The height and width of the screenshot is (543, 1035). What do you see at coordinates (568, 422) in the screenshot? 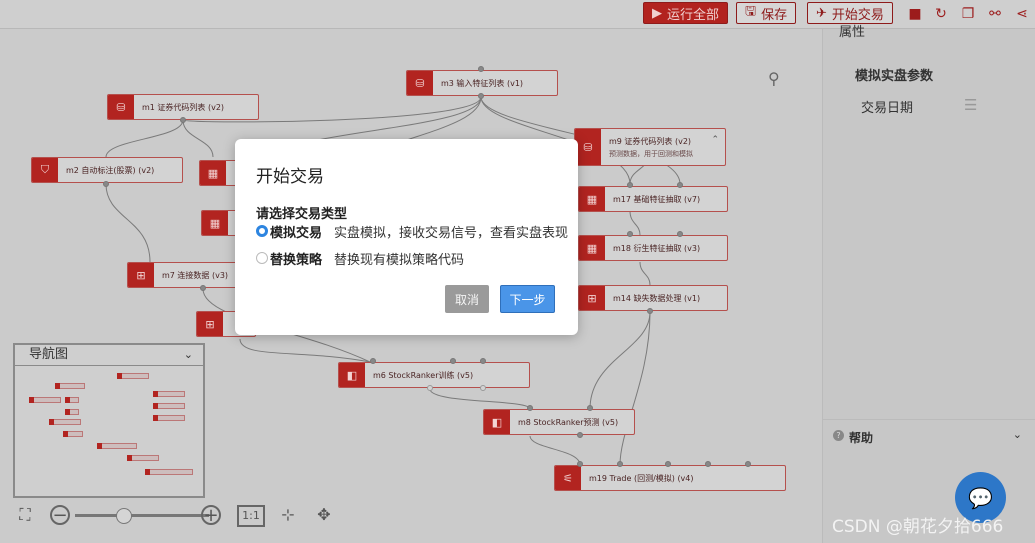
I see `node-label: m8 StockRanker预测 (v5)` at bounding box center [568, 422].